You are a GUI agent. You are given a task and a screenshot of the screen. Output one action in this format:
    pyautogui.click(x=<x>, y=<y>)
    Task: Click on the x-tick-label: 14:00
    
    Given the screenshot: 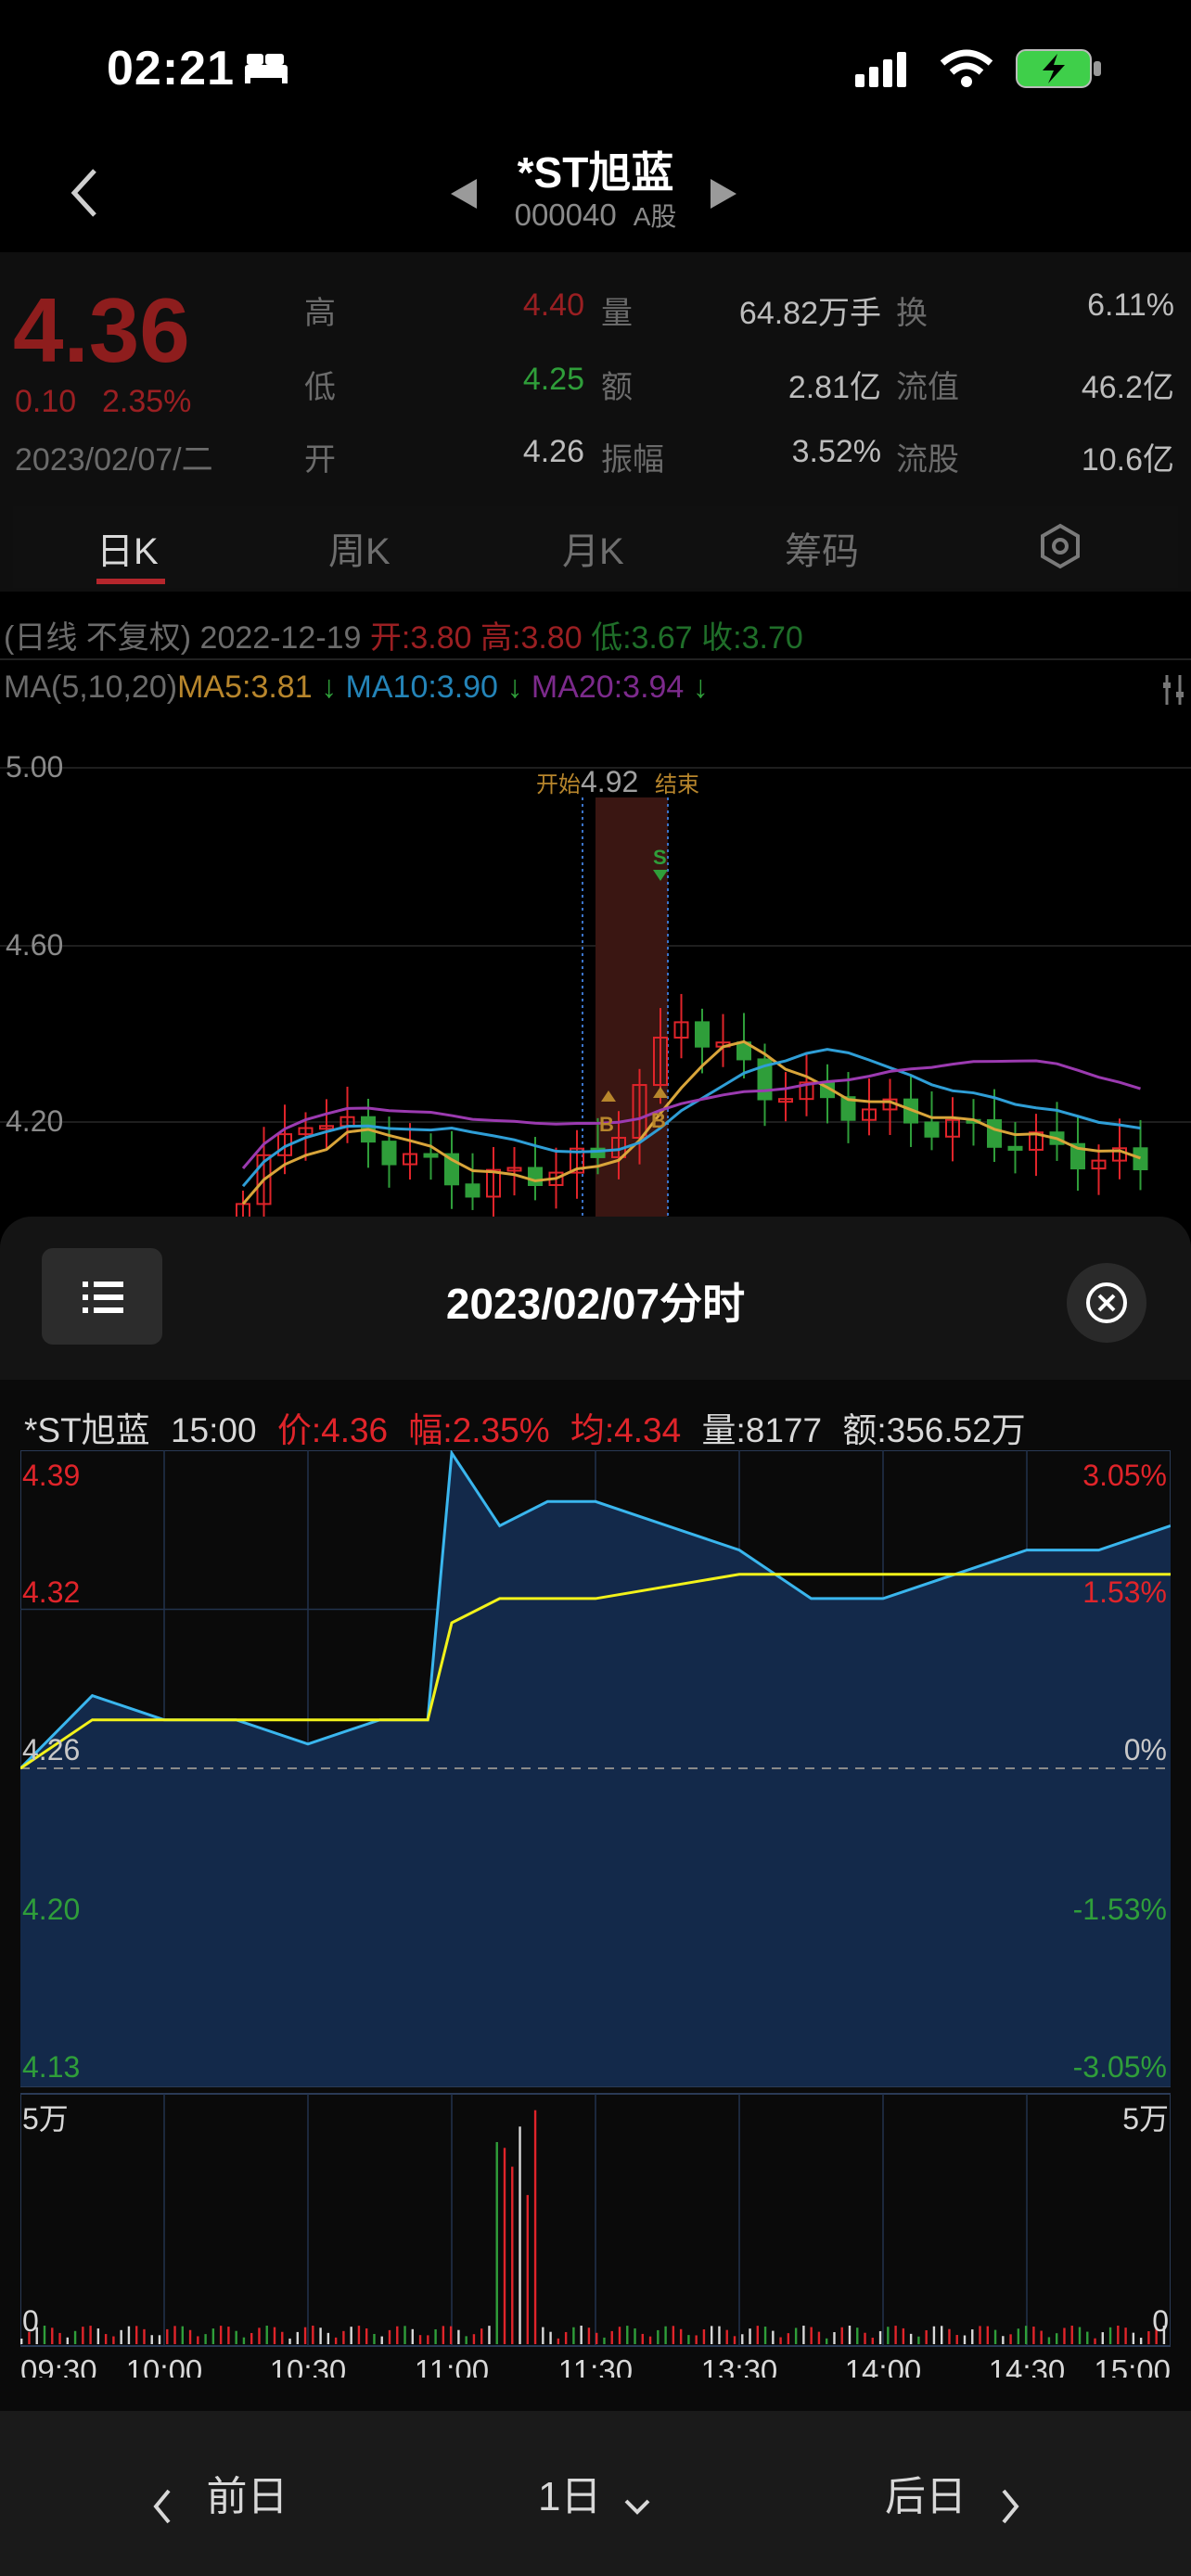 What is the action you would take?
    pyautogui.click(x=883, y=2366)
    